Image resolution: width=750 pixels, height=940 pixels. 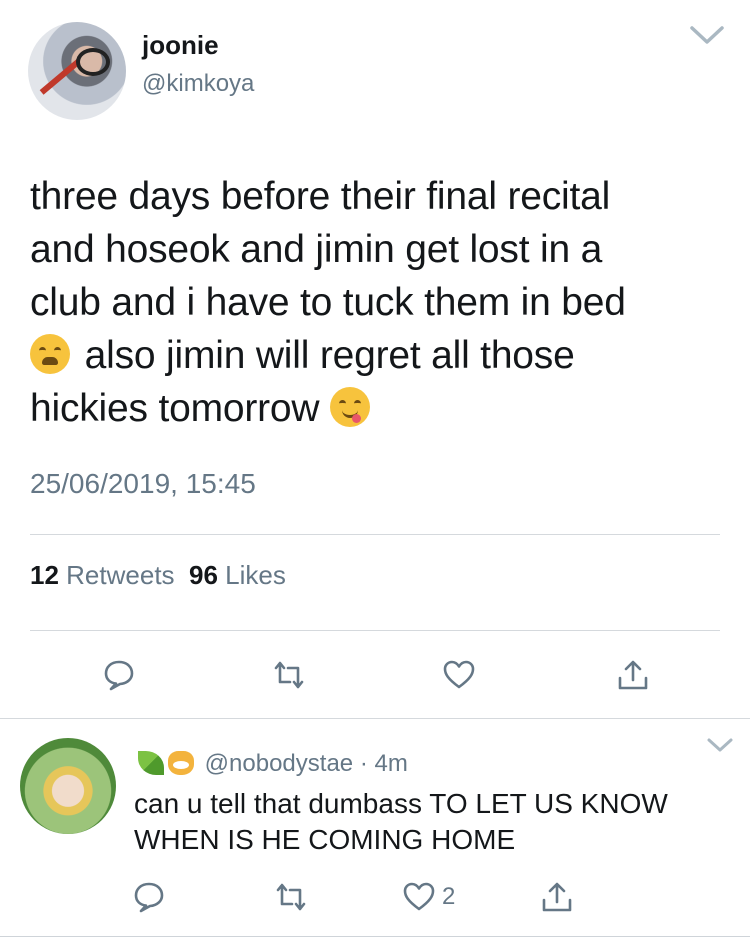 What do you see at coordinates (391, 763) in the screenshot?
I see `reply-time: 4m` at bounding box center [391, 763].